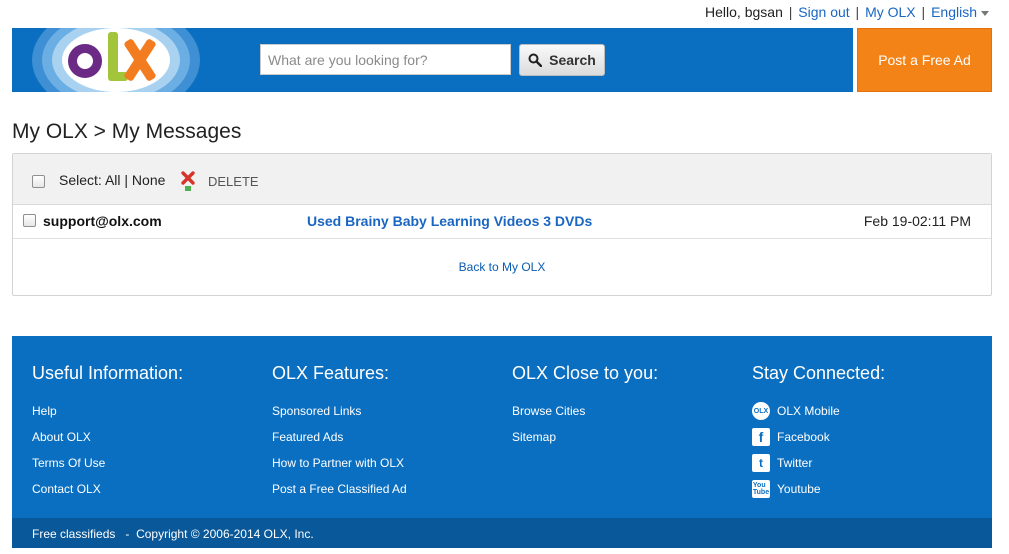  Describe the element at coordinates (819, 373) in the screenshot. I see `footer-heading: Stay Connected:` at that location.